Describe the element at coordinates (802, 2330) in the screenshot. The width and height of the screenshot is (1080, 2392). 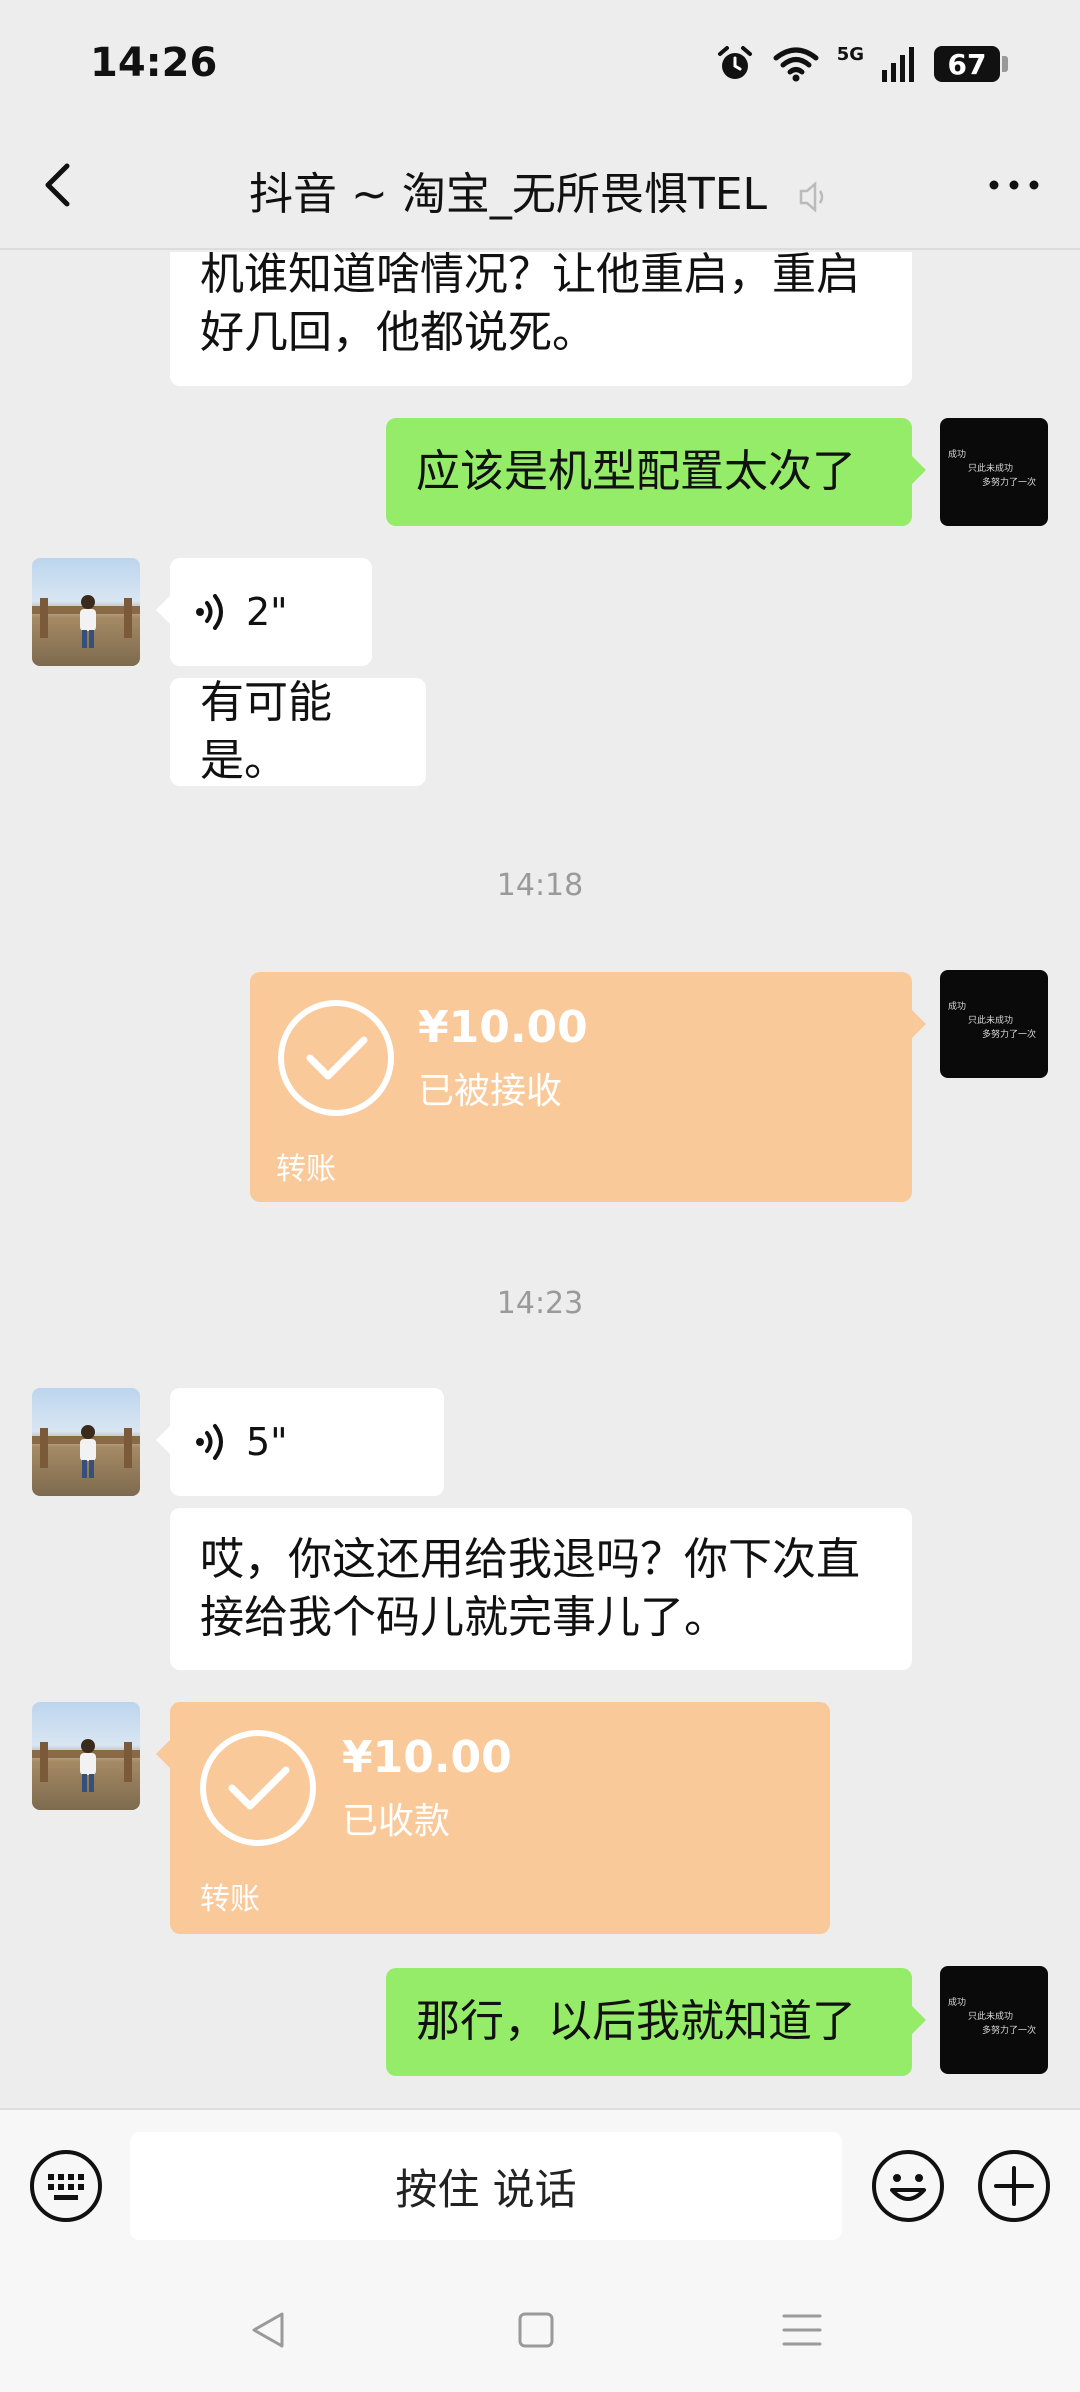
I see `nav-menu-icon` at that location.